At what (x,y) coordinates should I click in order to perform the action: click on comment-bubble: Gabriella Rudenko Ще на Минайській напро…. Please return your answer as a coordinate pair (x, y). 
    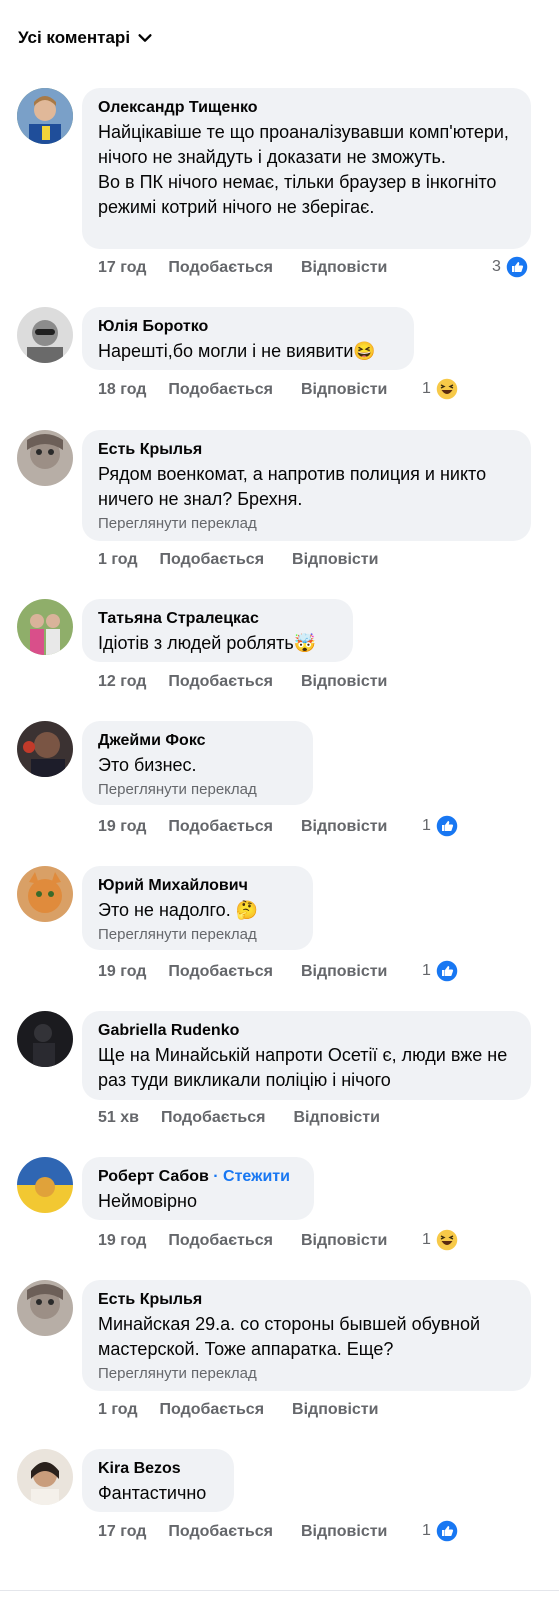
    Looking at the image, I should click on (306, 1055).